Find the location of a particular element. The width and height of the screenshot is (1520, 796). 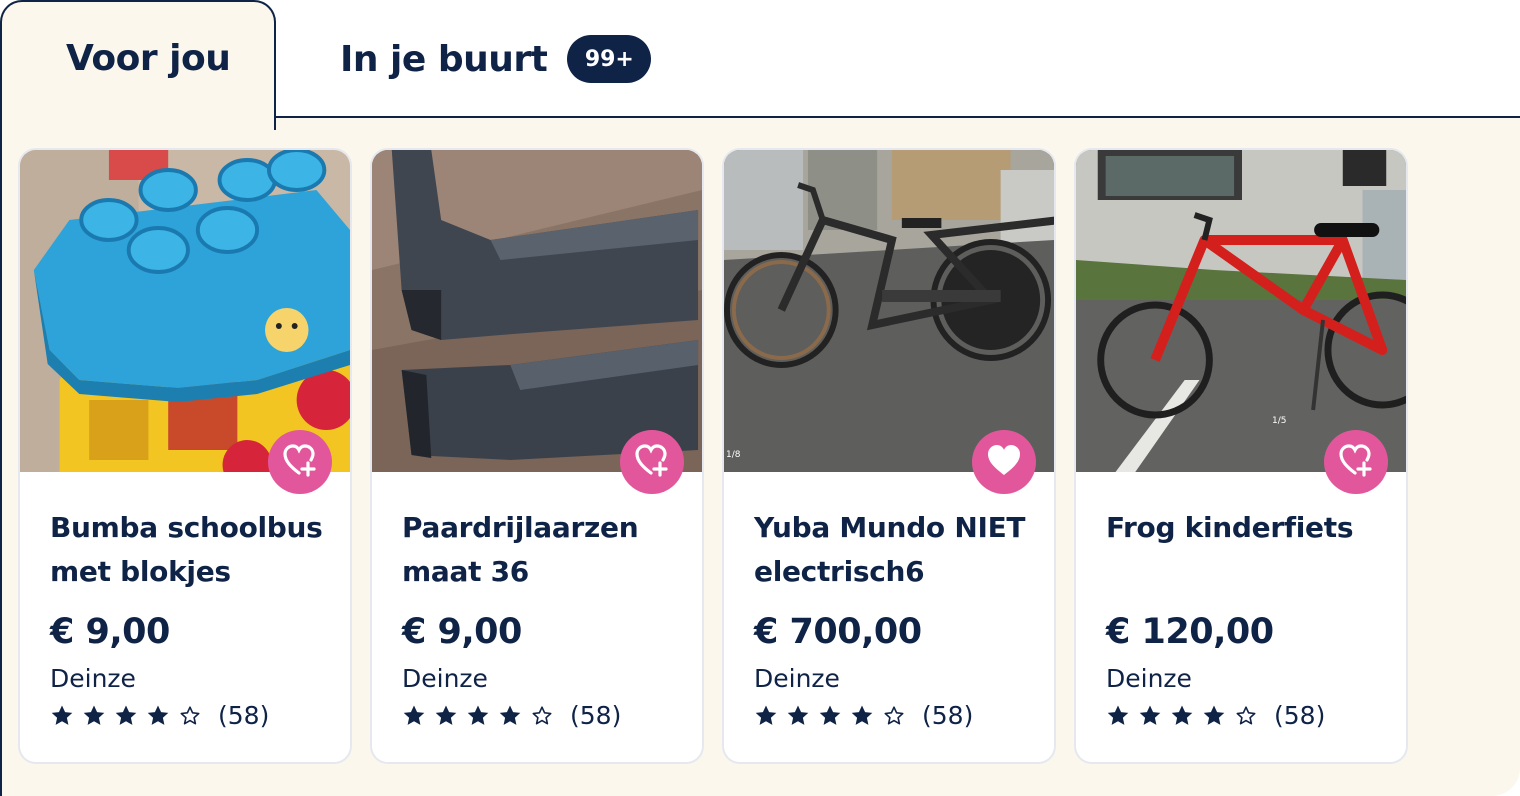

tab-in-je-buurt: In je buurt 99+ is located at coordinates (496, 59).